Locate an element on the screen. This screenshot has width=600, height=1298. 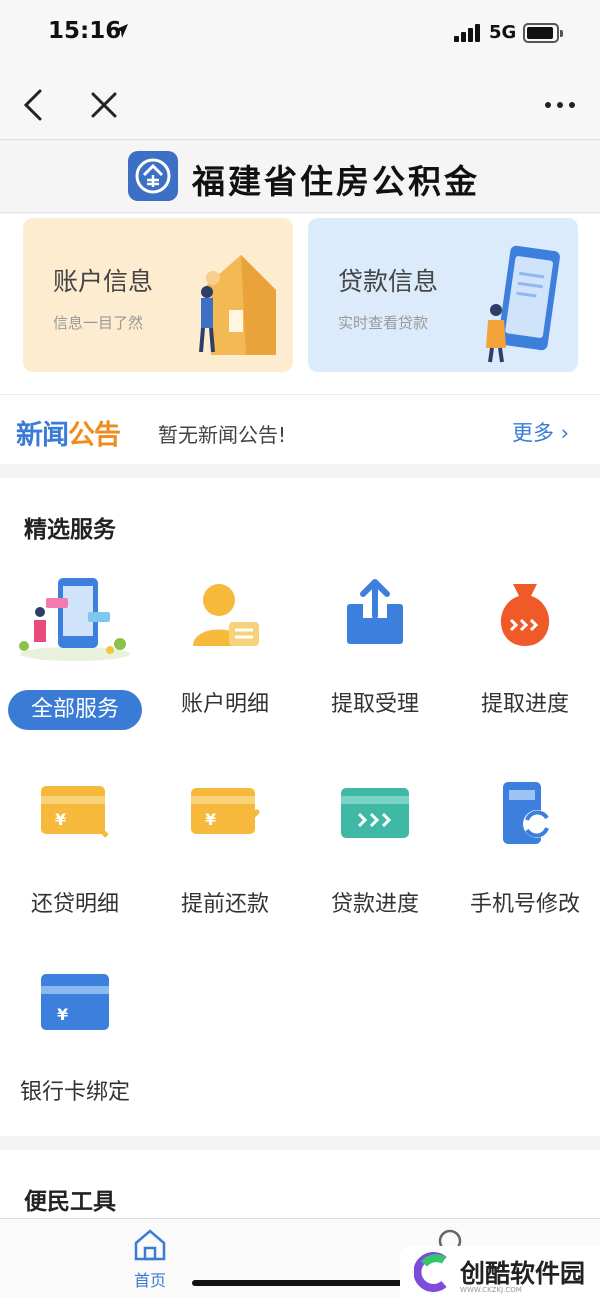
close-icon is located at coordinates (104, 105).